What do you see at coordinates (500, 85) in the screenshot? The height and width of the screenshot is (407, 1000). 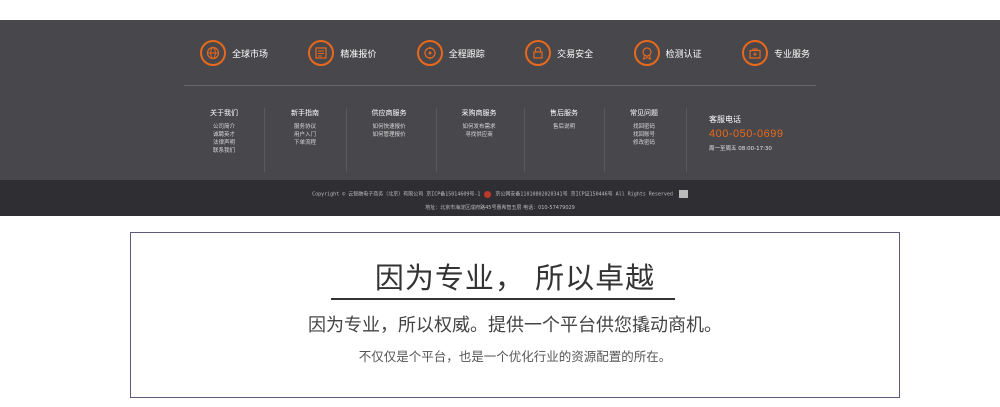 I see `footer-divider` at bounding box center [500, 85].